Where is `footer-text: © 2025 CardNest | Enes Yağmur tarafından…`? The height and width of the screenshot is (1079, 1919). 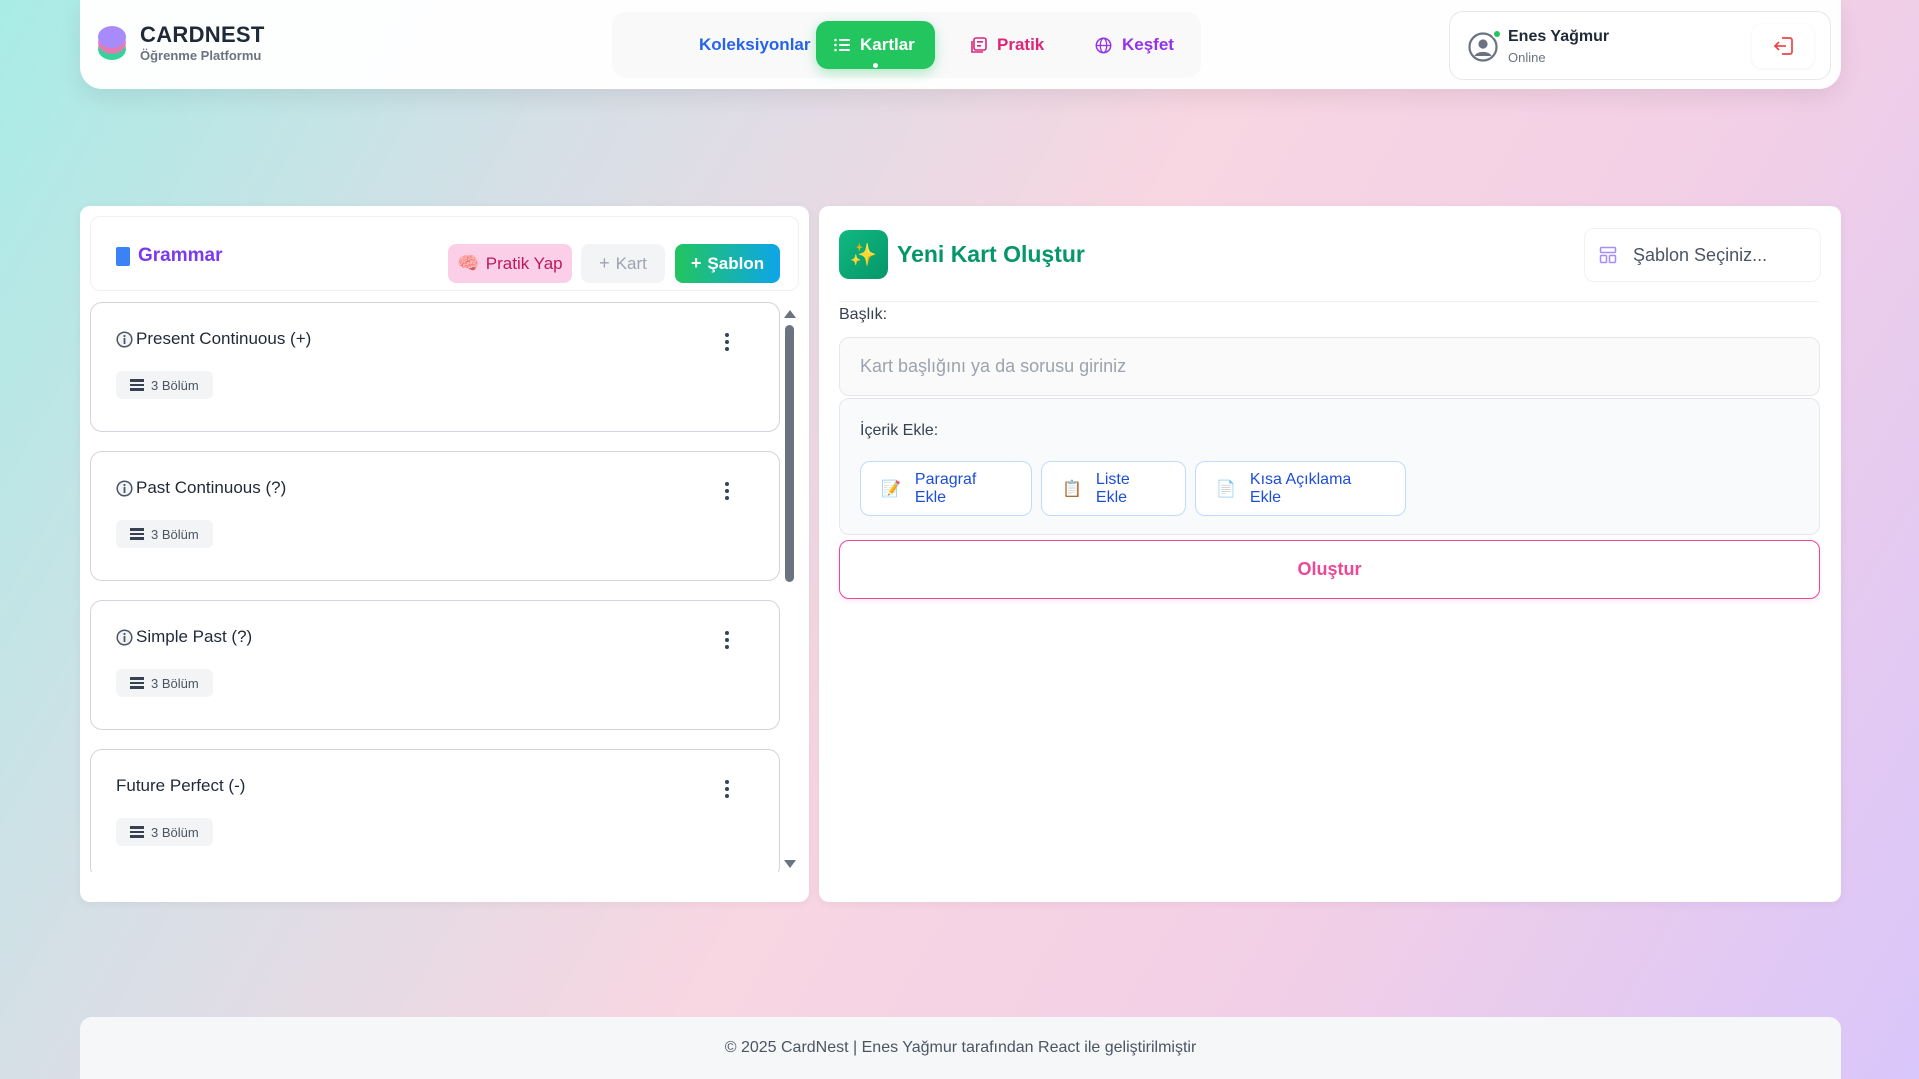 footer-text: © 2025 CardNest | Enes Yağmur tarafından… is located at coordinates (960, 1047).